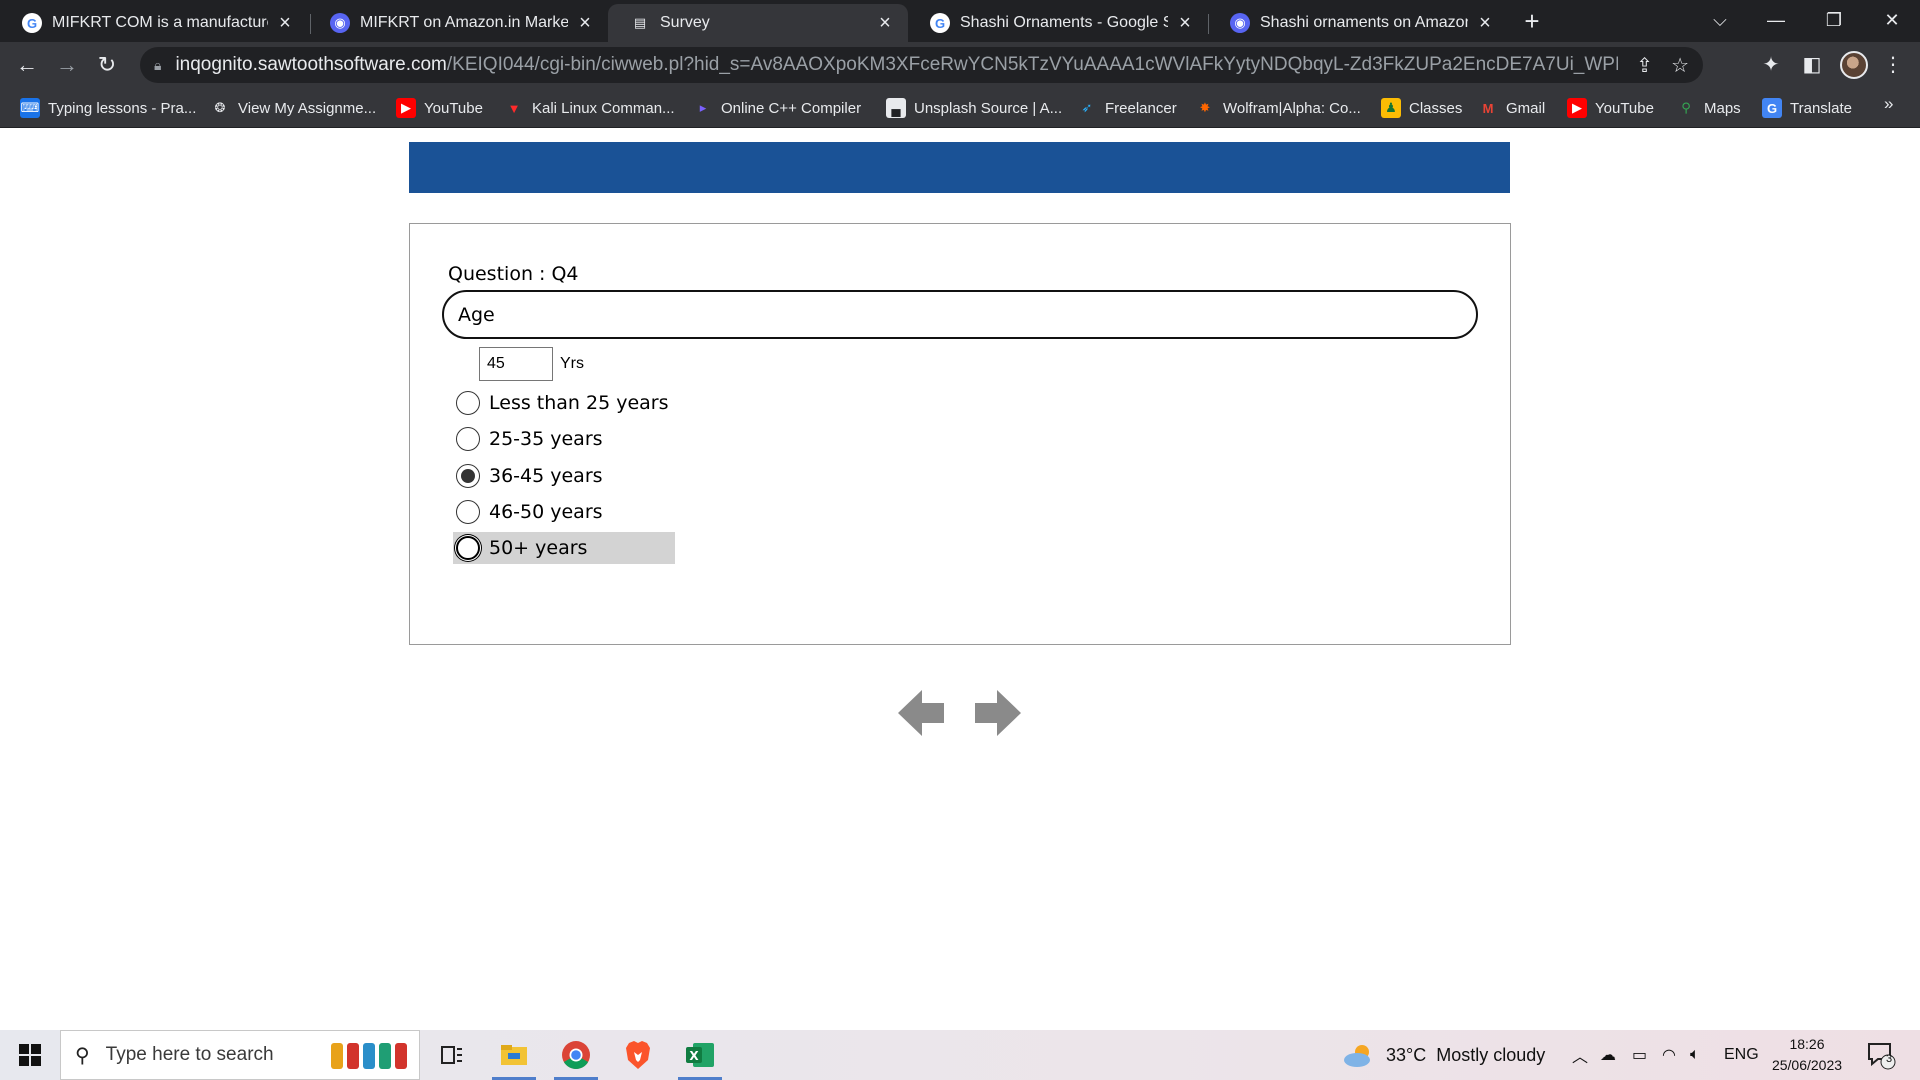 The width and height of the screenshot is (1920, 1080). Describe the element at coordinates (579, 403) in the screenshot. I see `option-label: Less than 25 years` at that location.